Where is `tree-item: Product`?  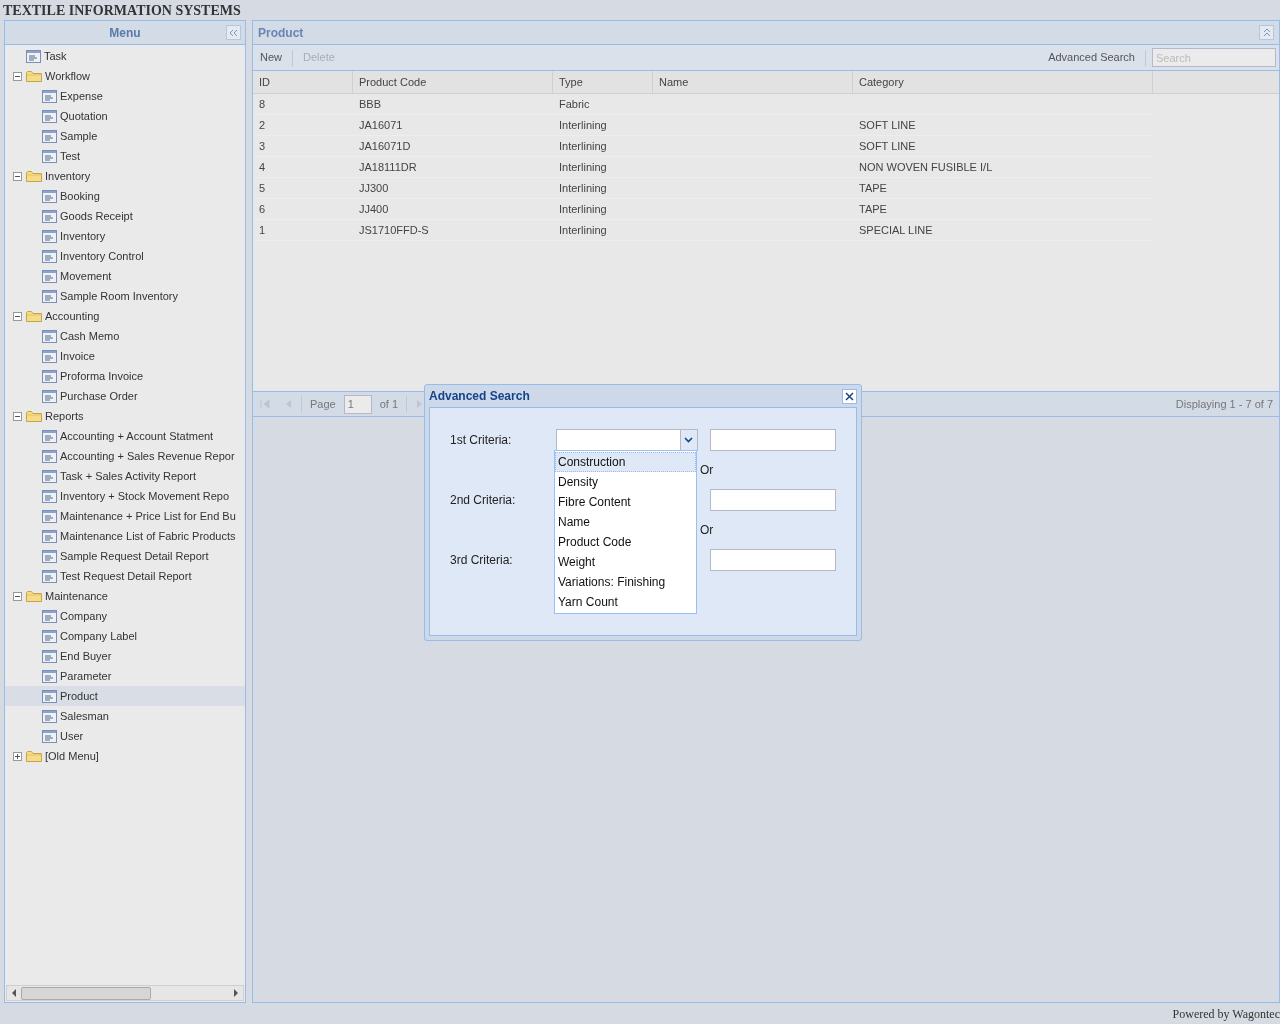
tree-item: Product is located at coordinates (125, 696).